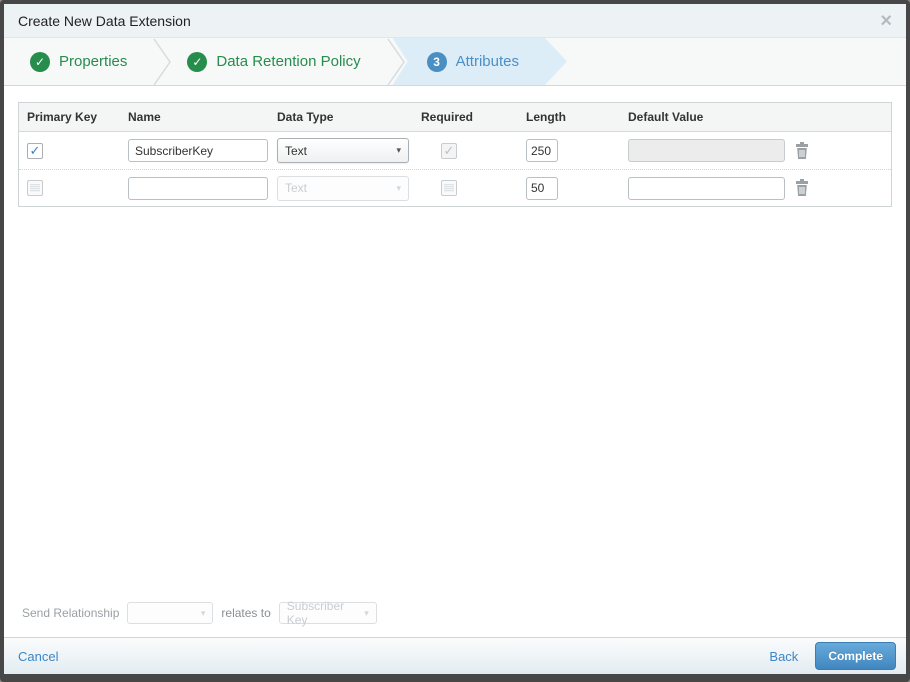 The width and height of the screenshot is (910, 682). I want to click on back-link: Back, so click(783, 656).